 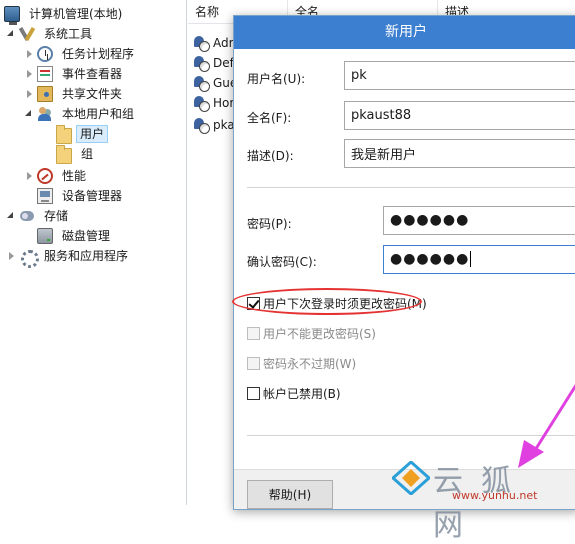 What do you see at coordinates (45, 236) in the screenshot?
I see `disk-management-icon` at bounding box center [45, 236].